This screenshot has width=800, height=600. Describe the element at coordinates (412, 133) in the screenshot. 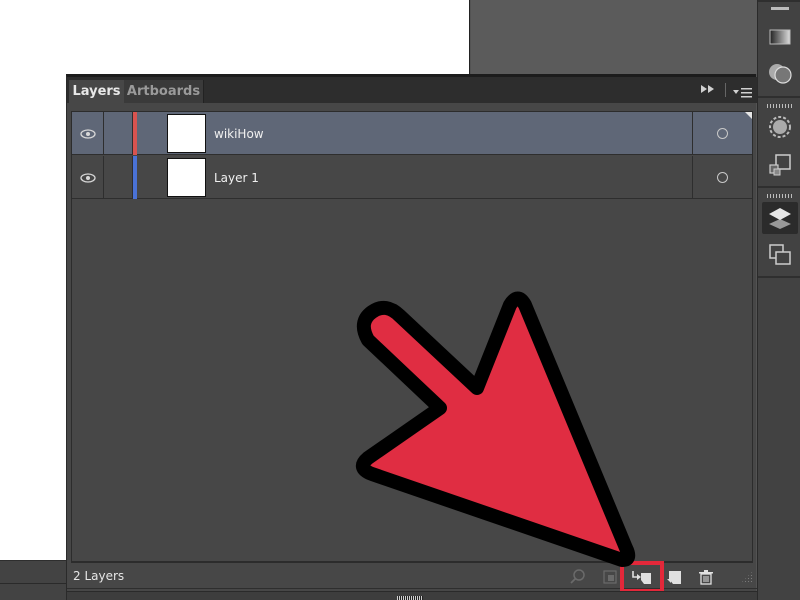

I see `layer-row: wikiHow` at that location.